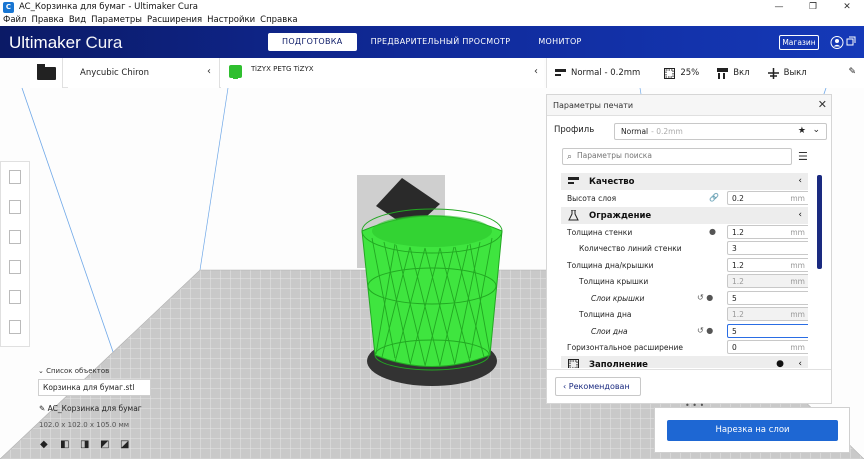 The image size is (864, 459). I want to click on adhesion-summary: Выкл, so click(787, 73).